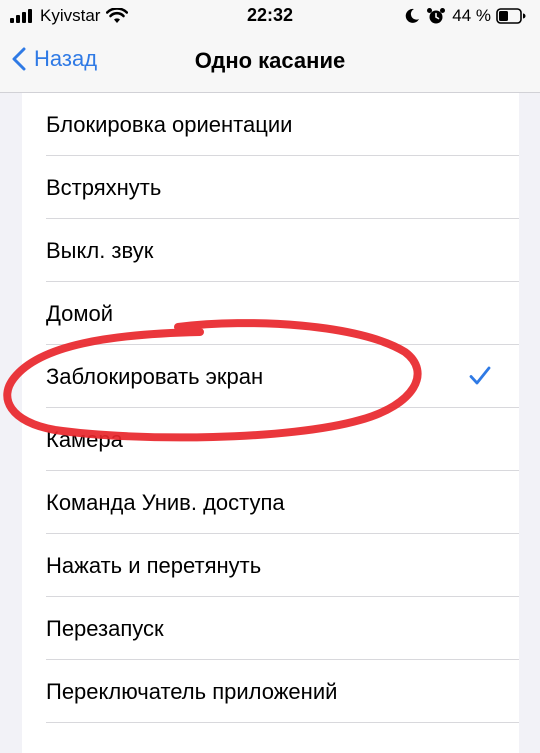  Describe the element at coordinates (282, 722) in the screenshot. I see `separator` at that location.